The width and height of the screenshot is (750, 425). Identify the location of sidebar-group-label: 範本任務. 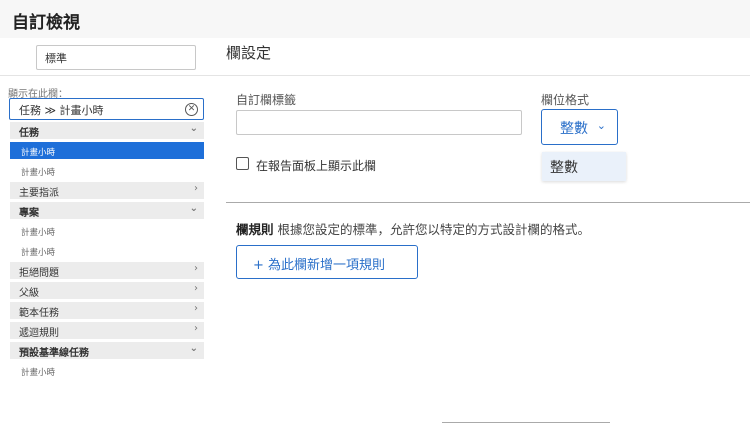
(39, 313).